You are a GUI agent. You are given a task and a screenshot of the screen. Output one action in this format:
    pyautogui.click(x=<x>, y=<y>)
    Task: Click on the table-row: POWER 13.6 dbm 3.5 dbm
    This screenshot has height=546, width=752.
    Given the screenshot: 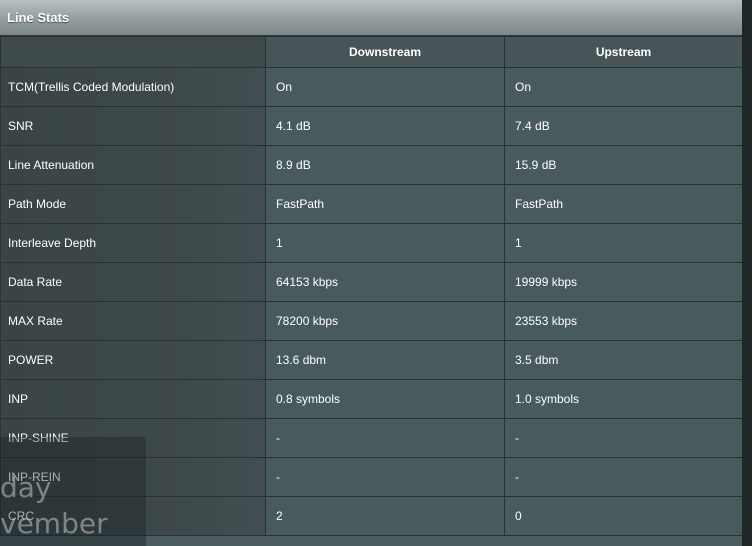 What is the action you would take?
    pyautogui.click(x=371, y=360)
    